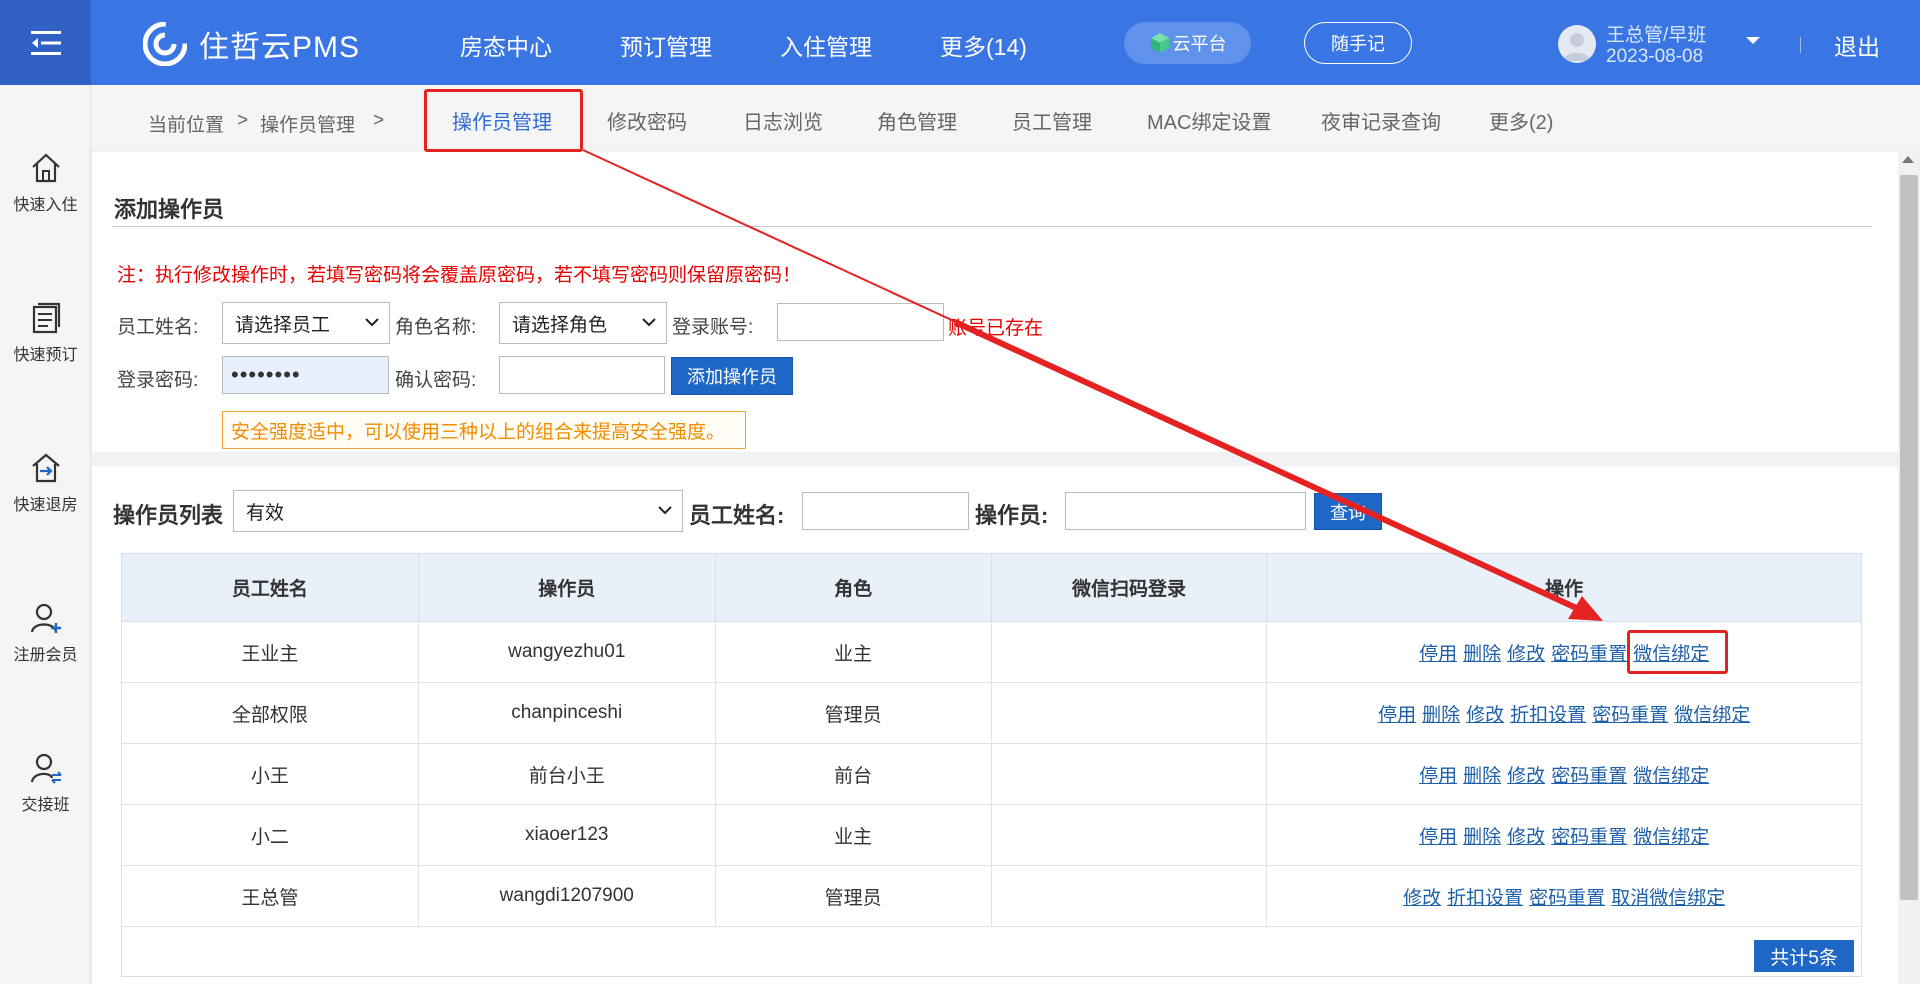 The image size is (1920, 984). What do you see at coordinates (45, 333) in the screenshot?
I see `sidebar-item-quick-reserve: 快速预订` at bounding box center [45, 333].